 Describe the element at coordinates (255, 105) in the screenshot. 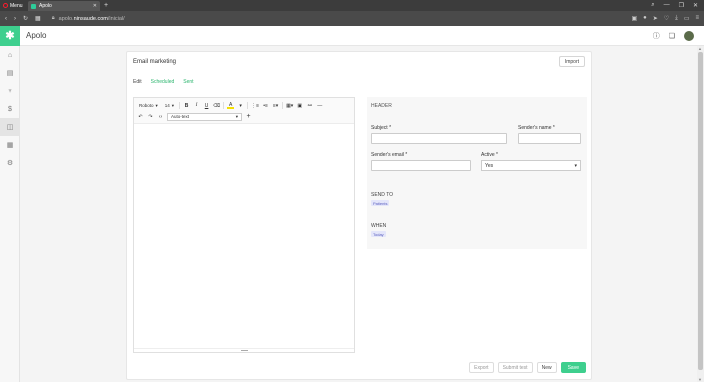

I see `ordered-list-icon: ⋮≡` at that location.